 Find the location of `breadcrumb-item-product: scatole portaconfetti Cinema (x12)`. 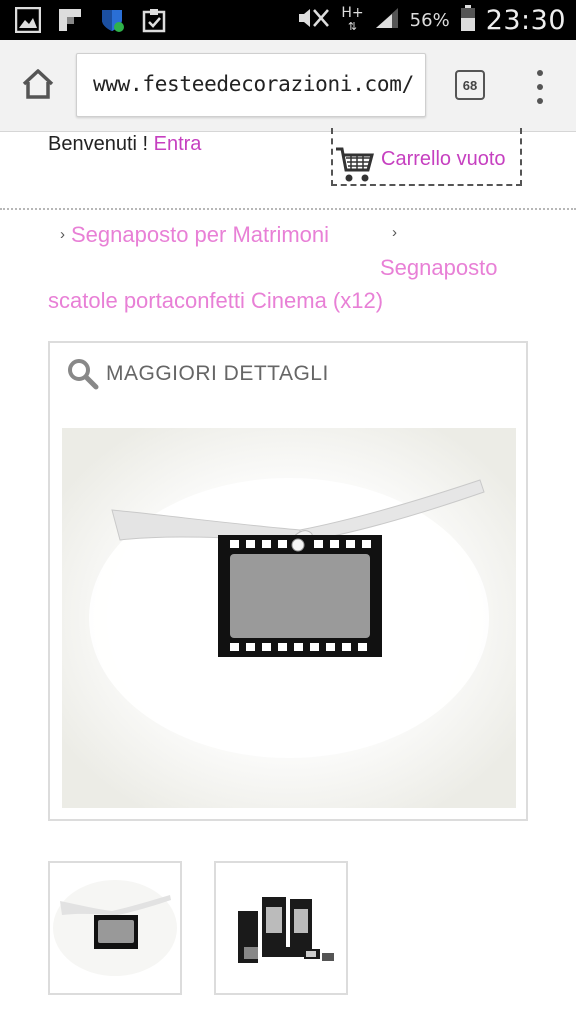

breadcrumb-item-product: scatole portaconfetti Cinema (x12) is located at coordinates (216, 300).